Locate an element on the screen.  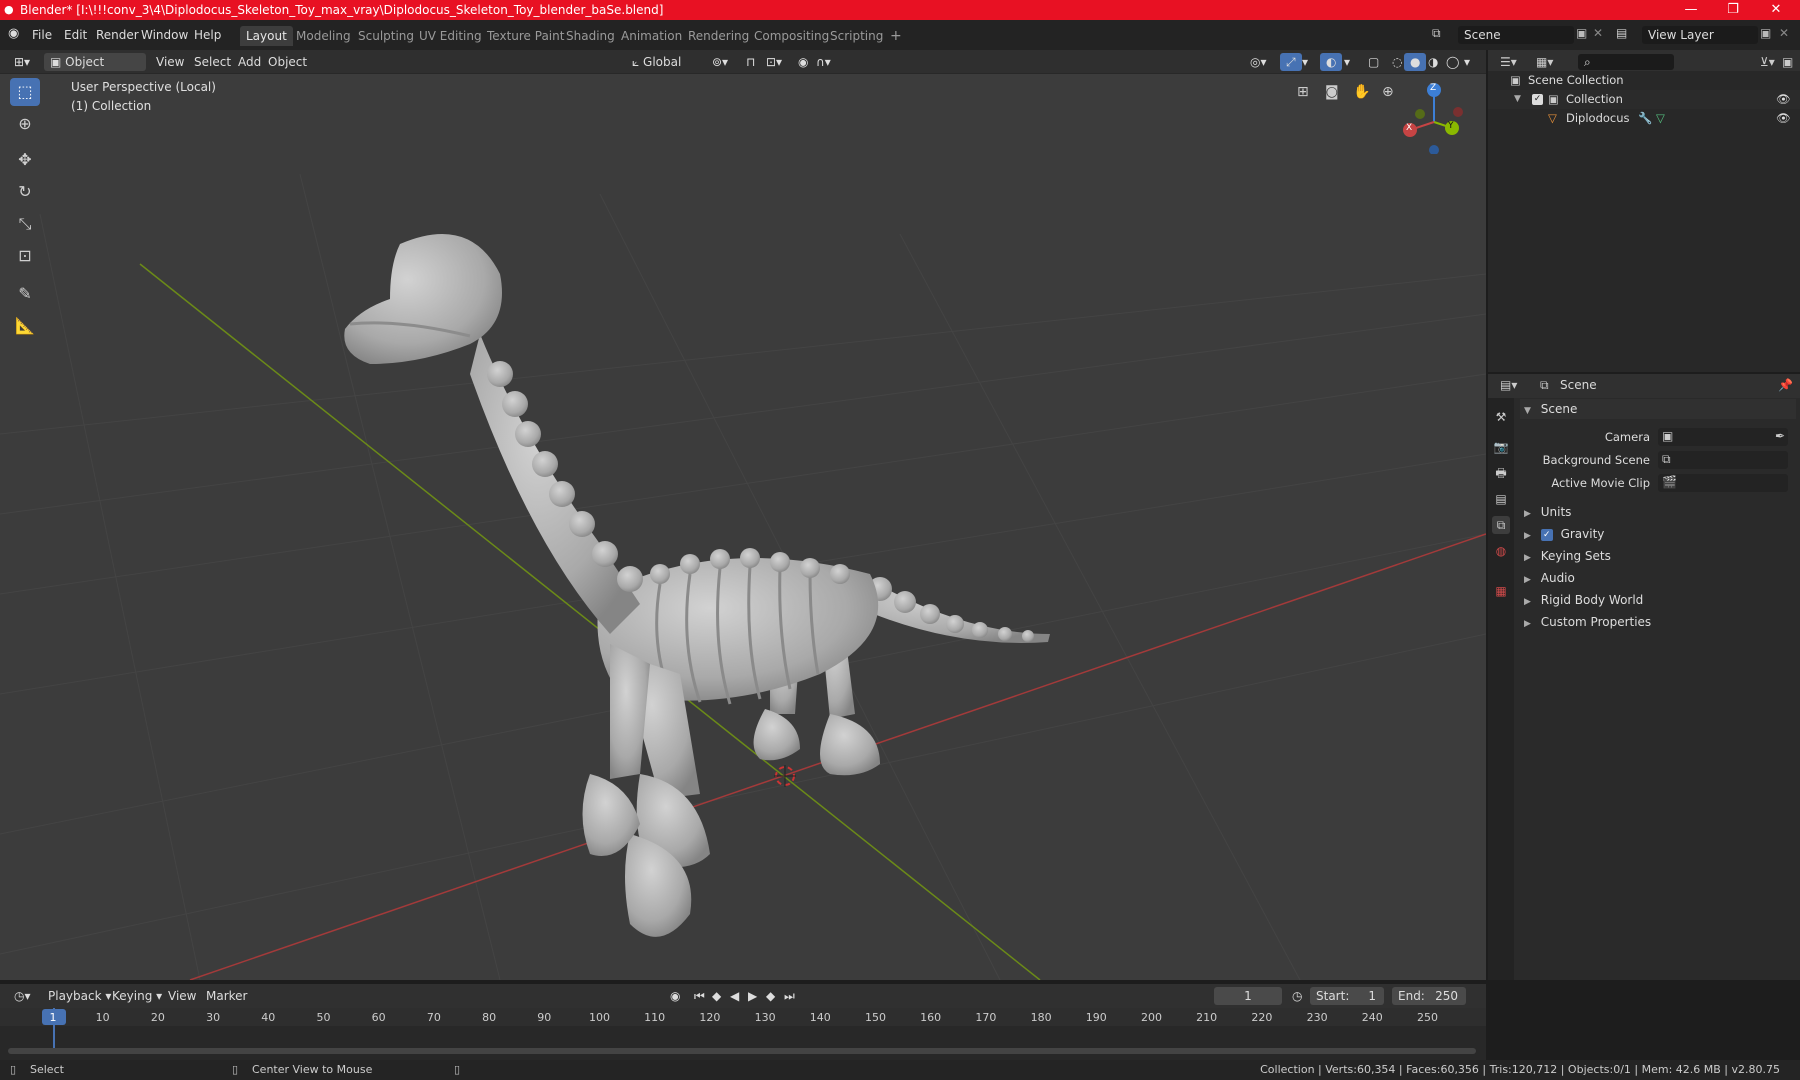
menu-file: File is located at coordinates (42, 35).